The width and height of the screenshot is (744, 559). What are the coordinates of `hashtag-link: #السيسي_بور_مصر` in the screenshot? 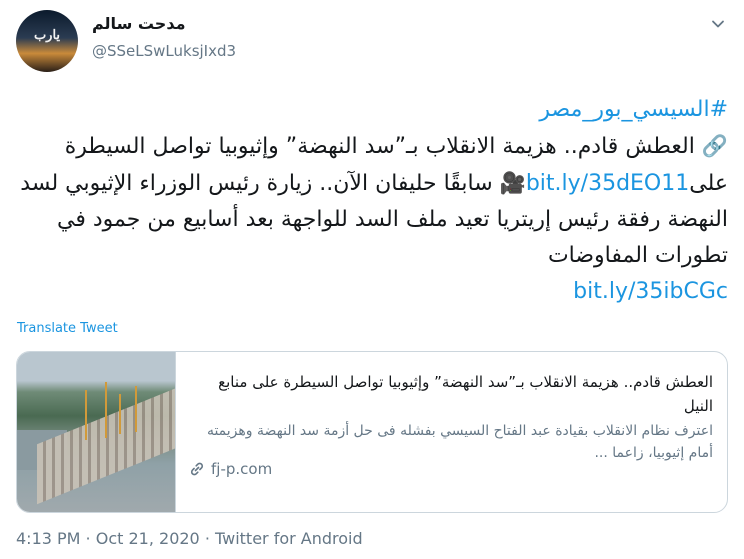 It's located at (633, 109).